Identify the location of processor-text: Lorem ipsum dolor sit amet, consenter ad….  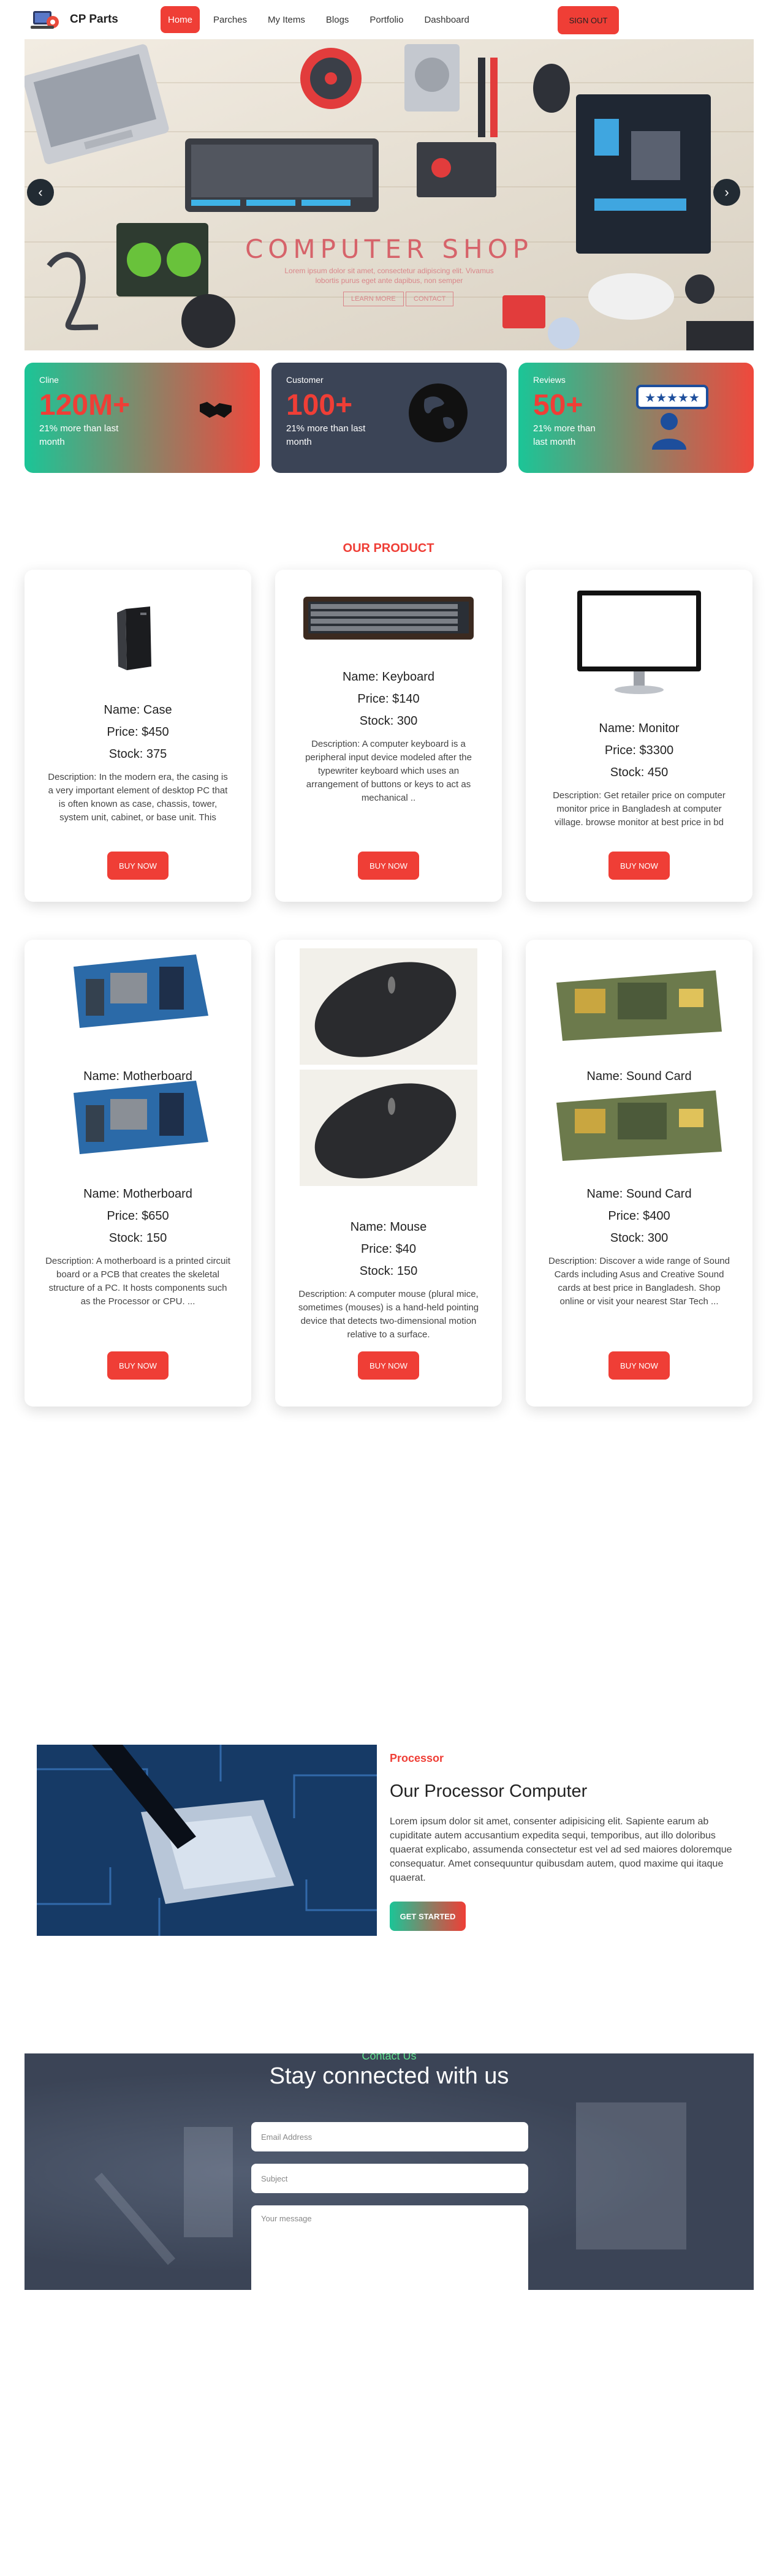
(561, 1849).